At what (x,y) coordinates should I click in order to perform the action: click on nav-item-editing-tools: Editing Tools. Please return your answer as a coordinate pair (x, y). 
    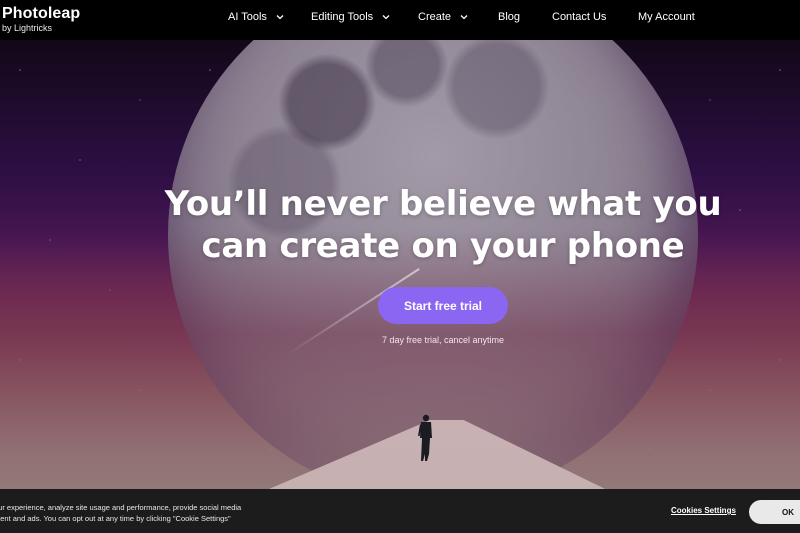
    Looking at the image, I should click on (351, 17).